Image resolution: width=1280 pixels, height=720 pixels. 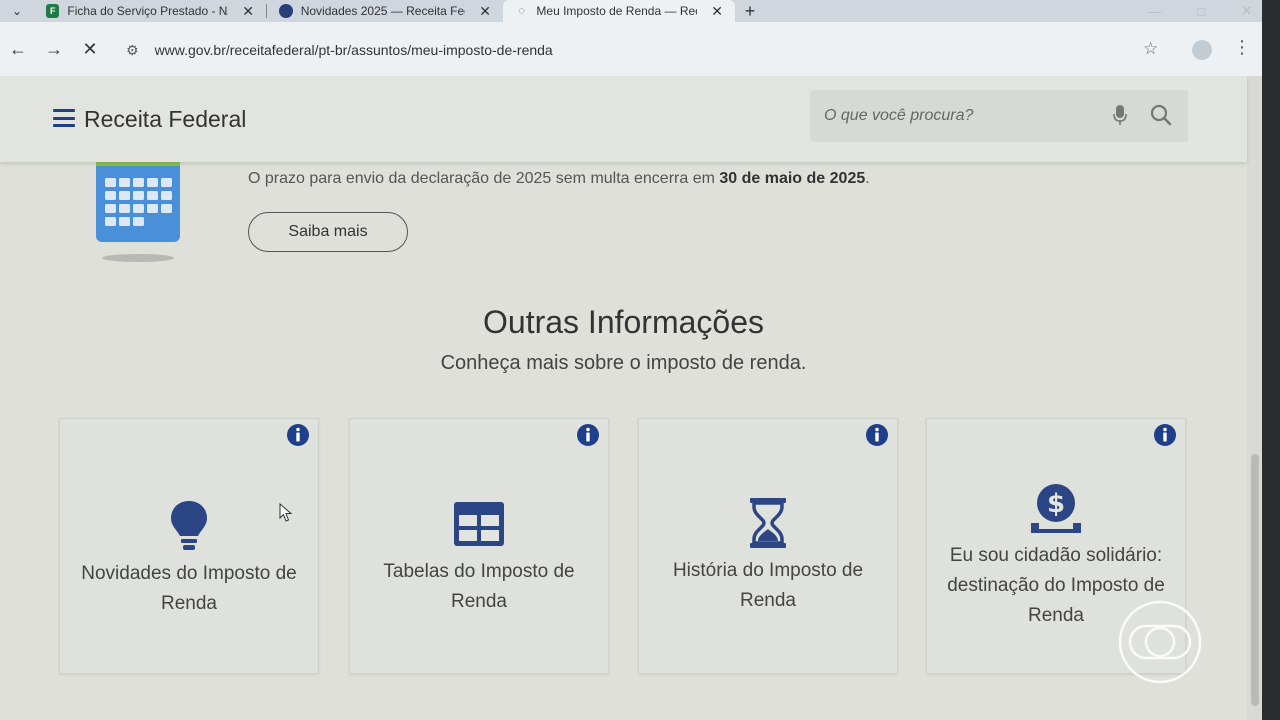 What do you see at coordinates (1161, 115) in the screenshot?
I see `search-icon` at bounding box center [1161, 115].